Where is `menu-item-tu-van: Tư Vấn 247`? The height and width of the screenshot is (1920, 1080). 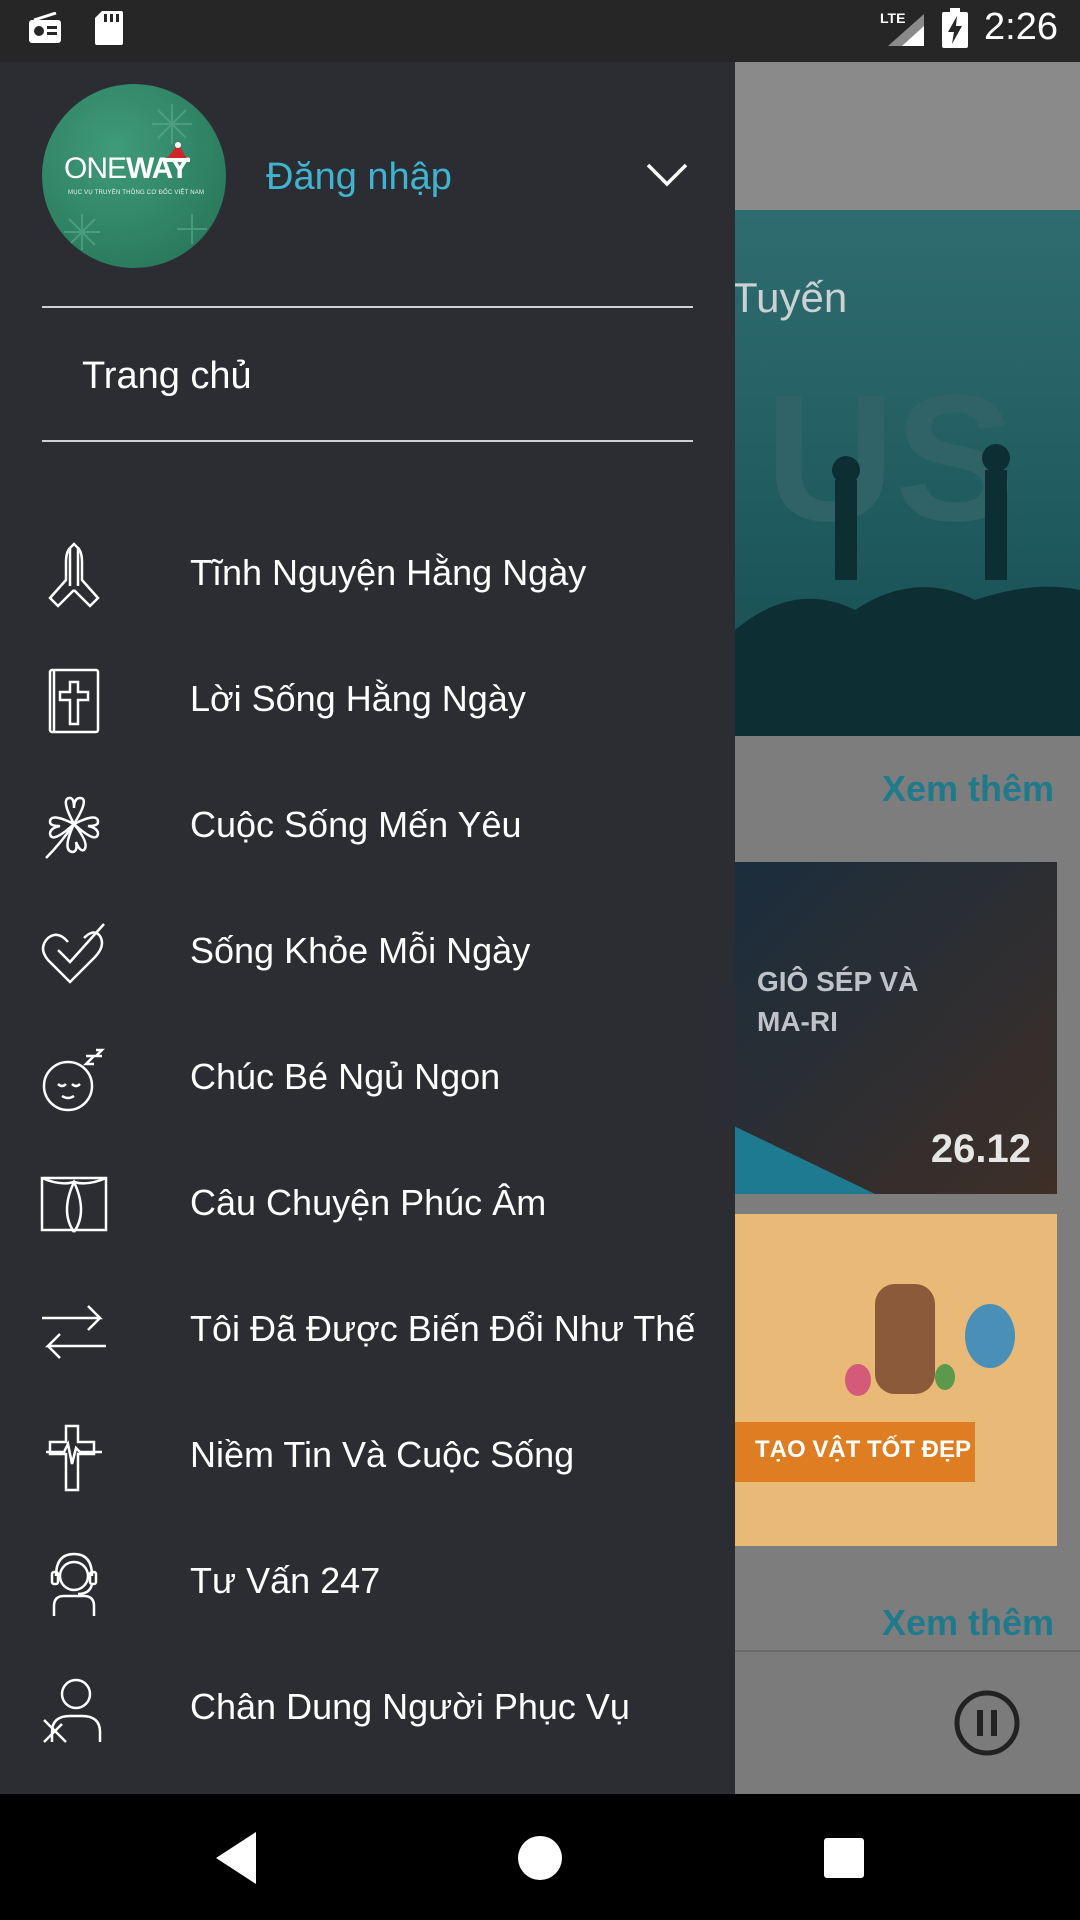 menu-item-tu-van: Tư Vấn 247 is located at coordinates (367, 1579).